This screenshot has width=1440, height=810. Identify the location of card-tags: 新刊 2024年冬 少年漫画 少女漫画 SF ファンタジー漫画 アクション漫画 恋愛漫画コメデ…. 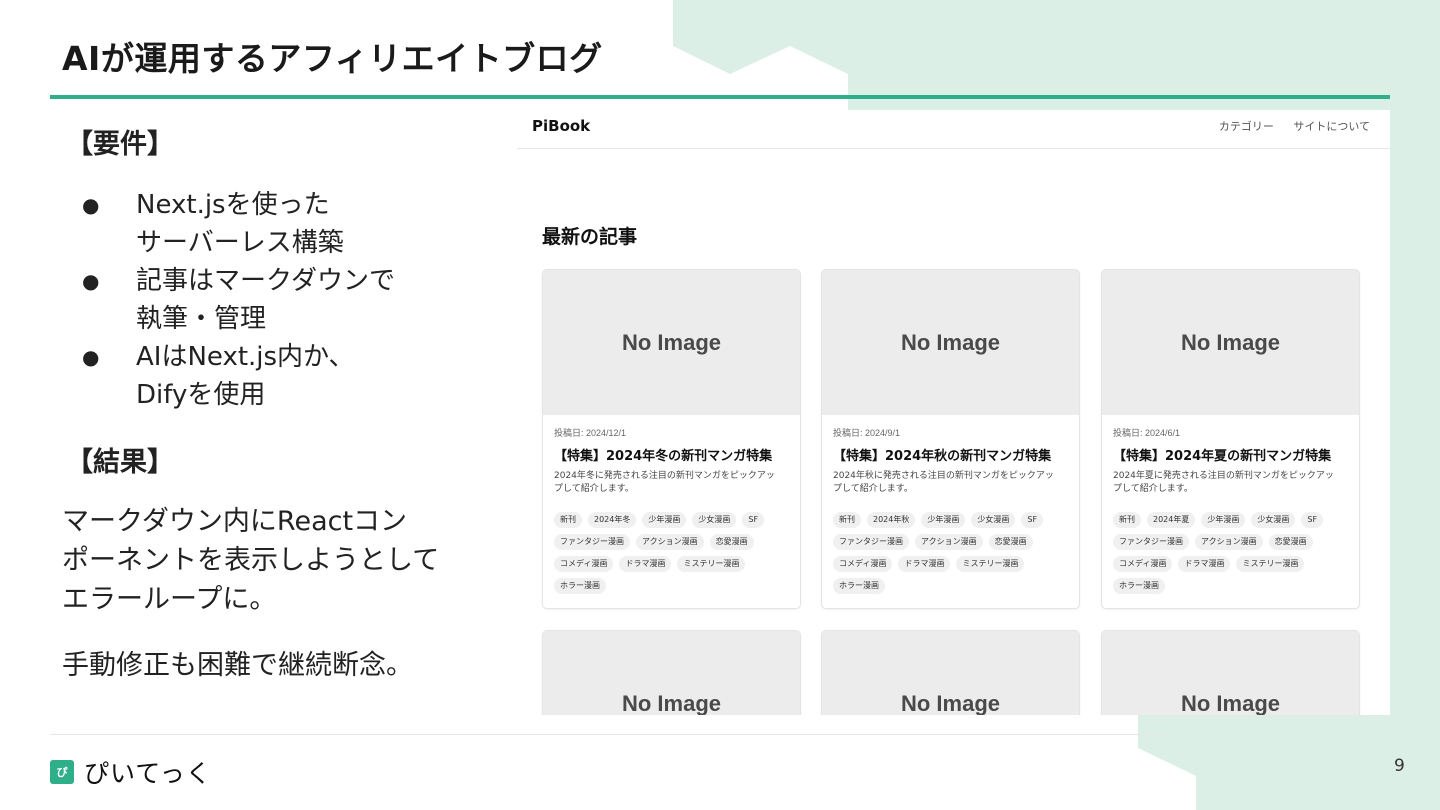
(671, 553).